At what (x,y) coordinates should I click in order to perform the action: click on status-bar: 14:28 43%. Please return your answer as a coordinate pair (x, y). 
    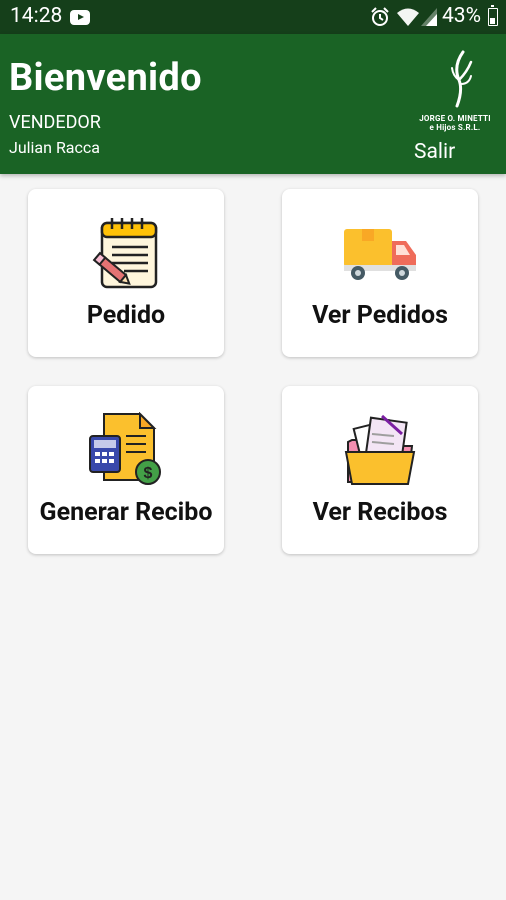
    Looking at the image, I should click on (253, 17).